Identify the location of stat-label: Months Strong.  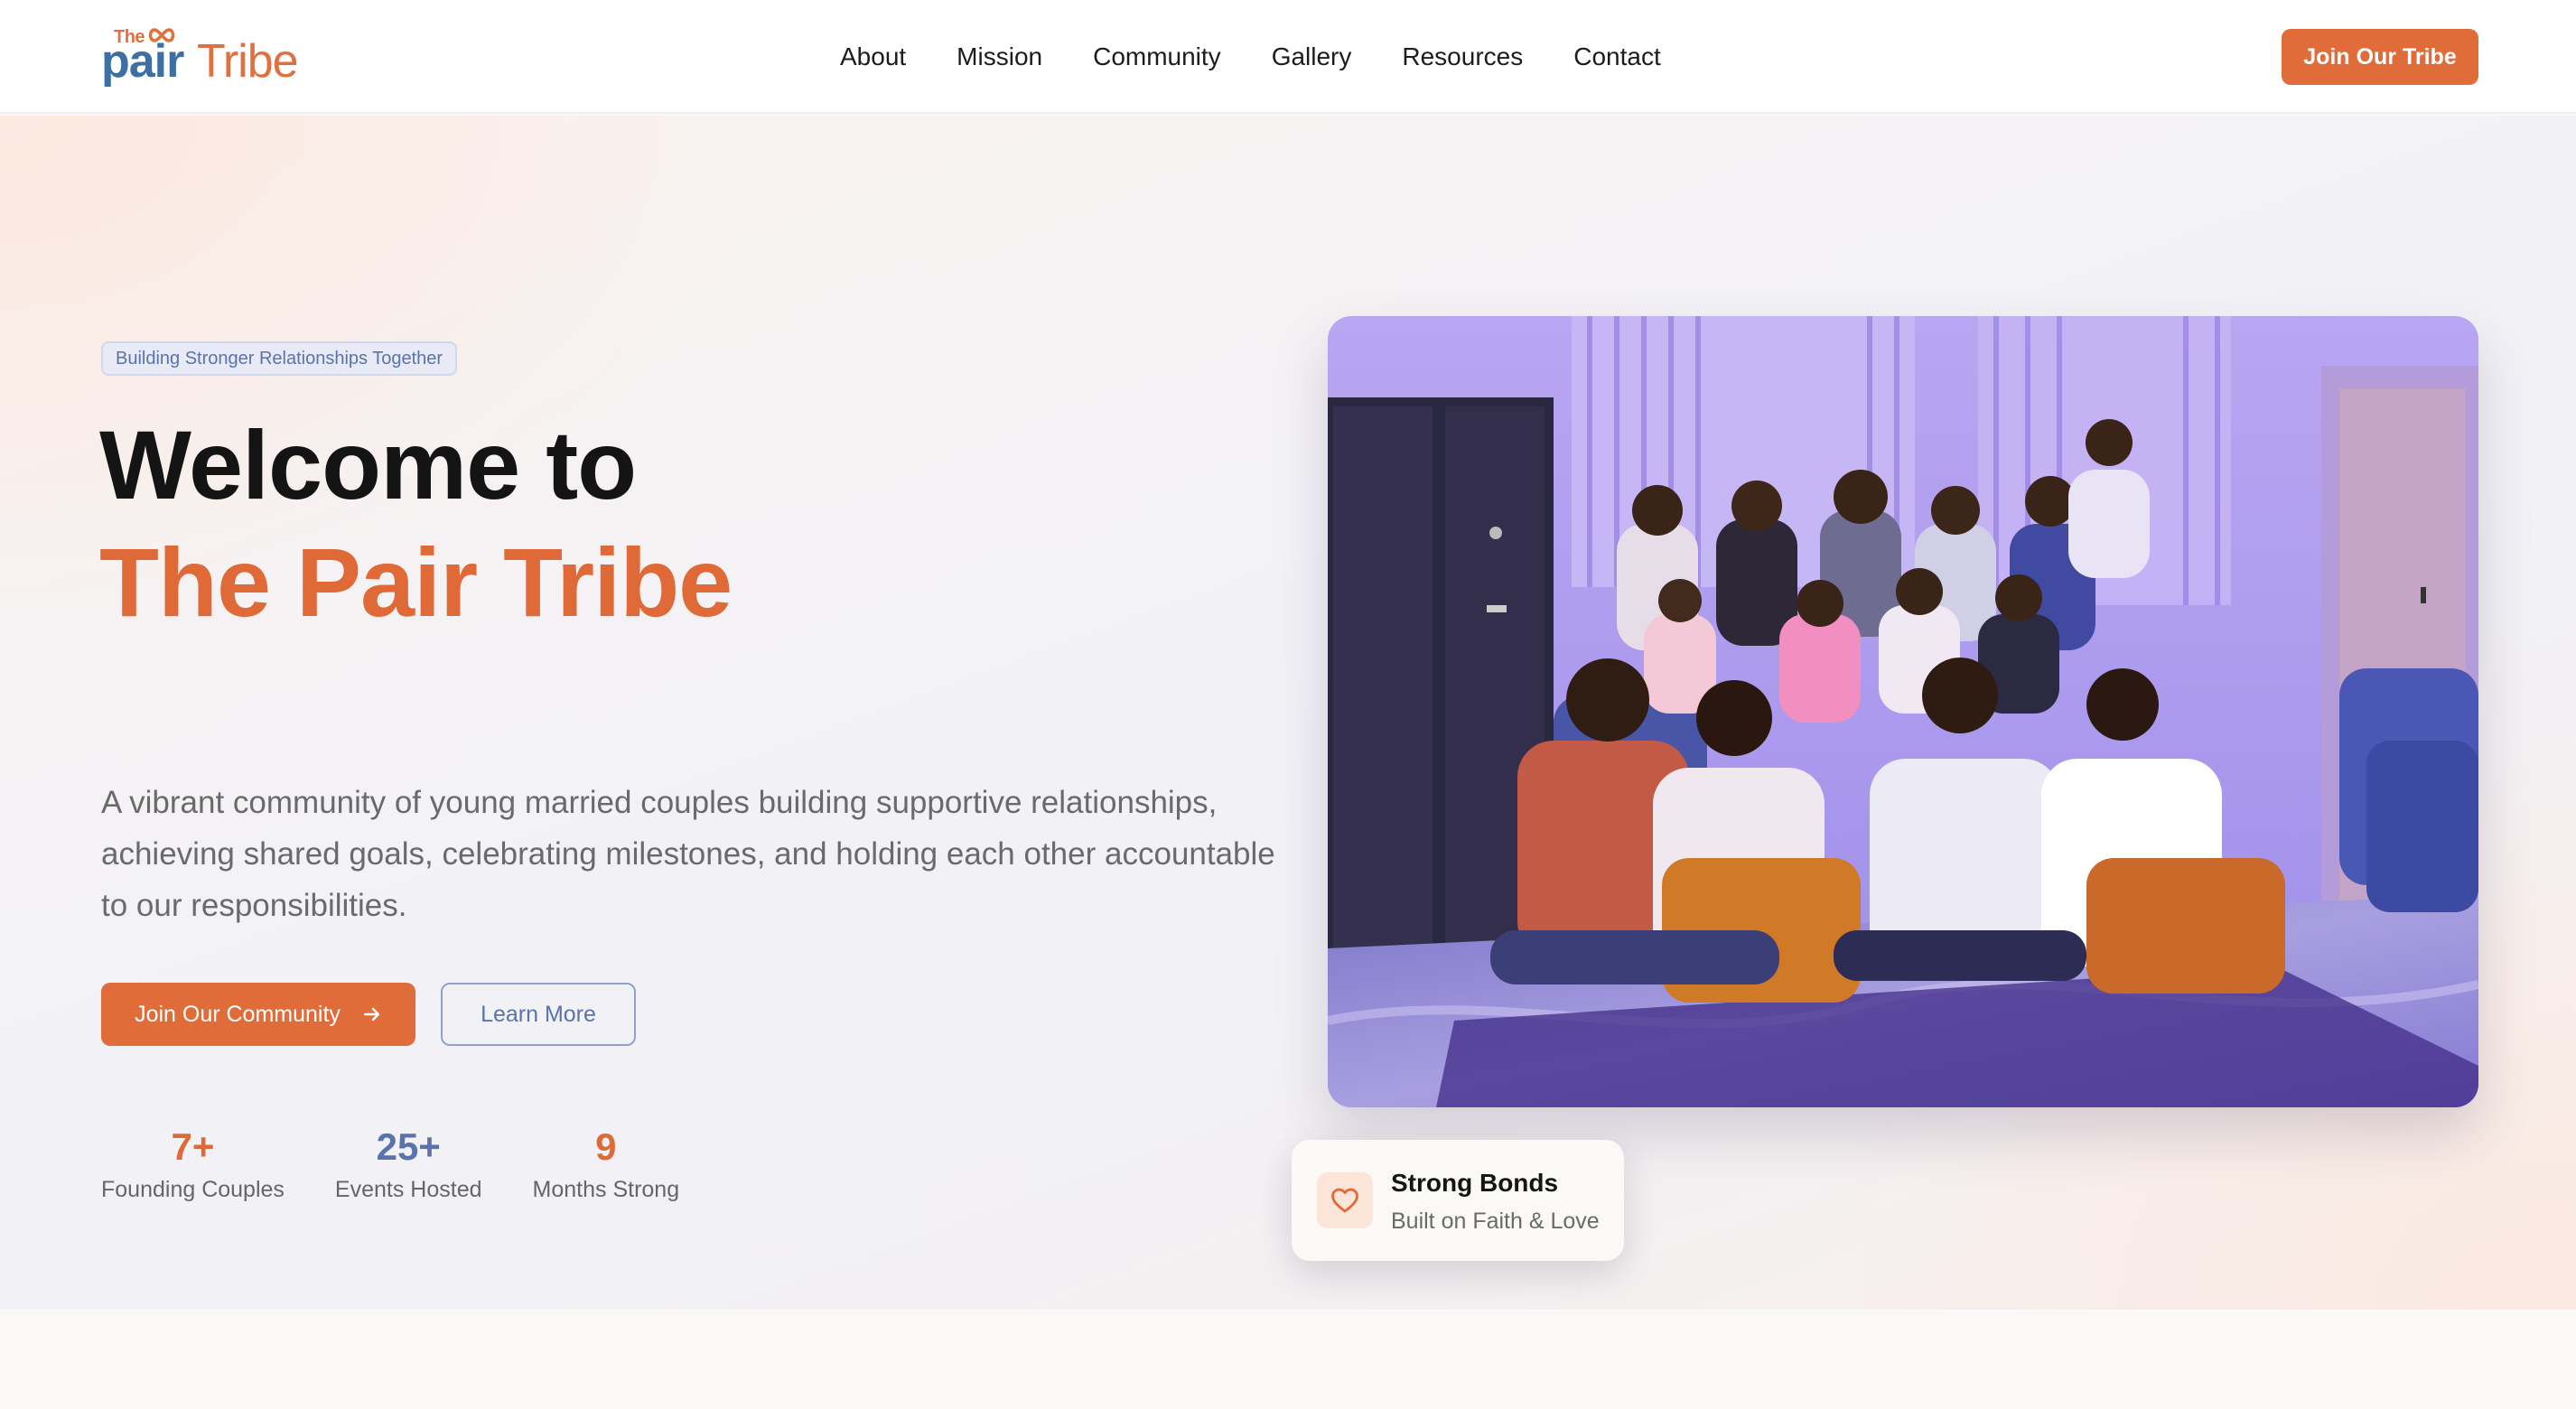
(606, 1190).